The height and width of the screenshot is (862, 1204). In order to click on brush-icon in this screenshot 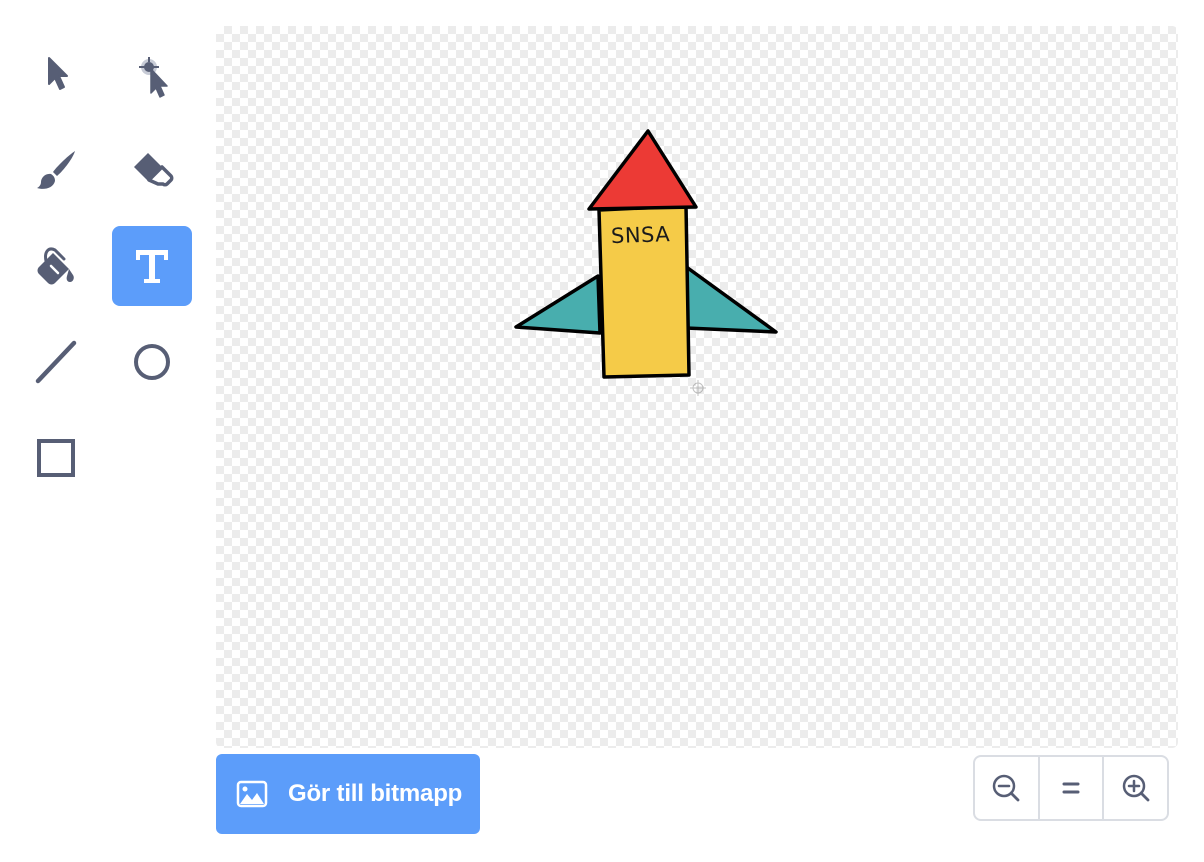, I will do `click(56, 170)`.